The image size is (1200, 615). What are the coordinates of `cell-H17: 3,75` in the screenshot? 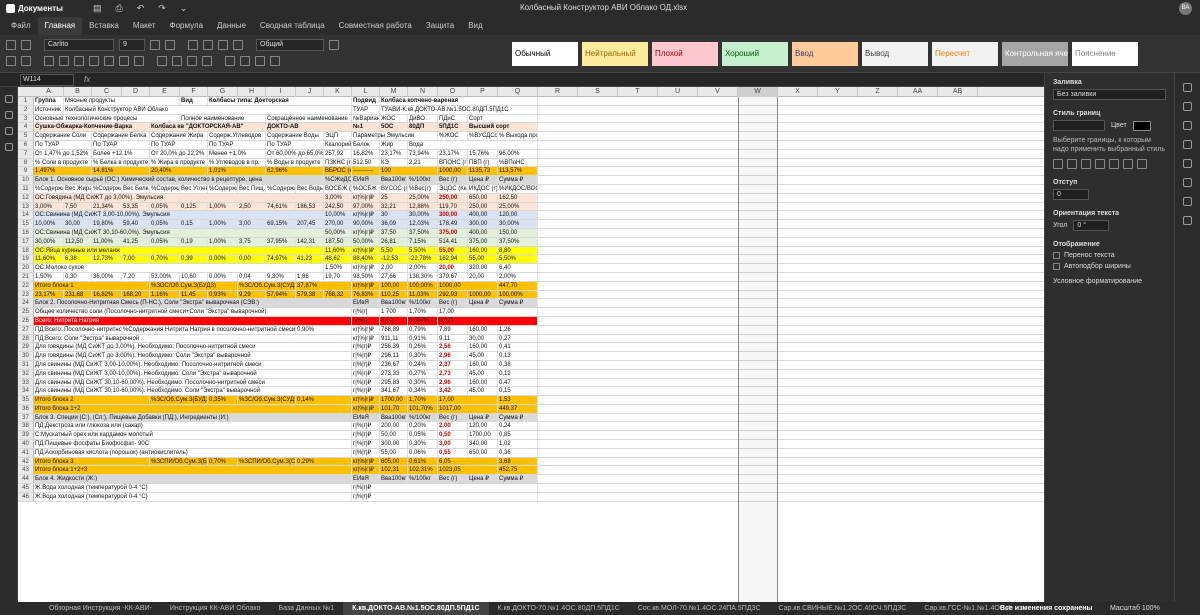 It's located at (252, 241).